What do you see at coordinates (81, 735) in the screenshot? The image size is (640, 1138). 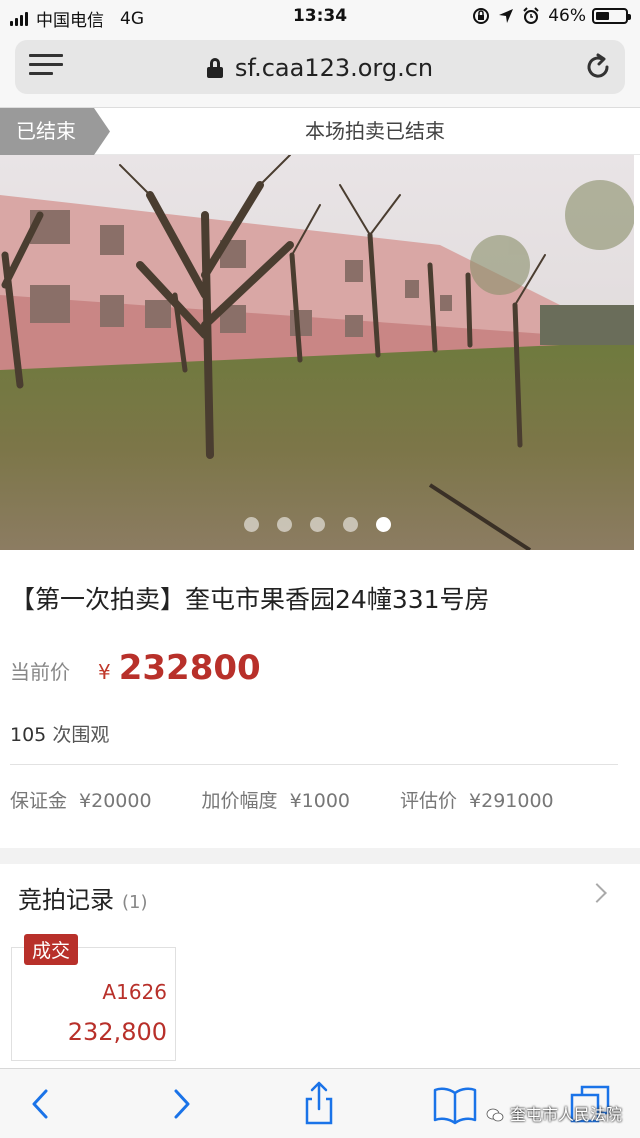 I see `view-count-suffix: 次围观` at bounding box center [81, 735].